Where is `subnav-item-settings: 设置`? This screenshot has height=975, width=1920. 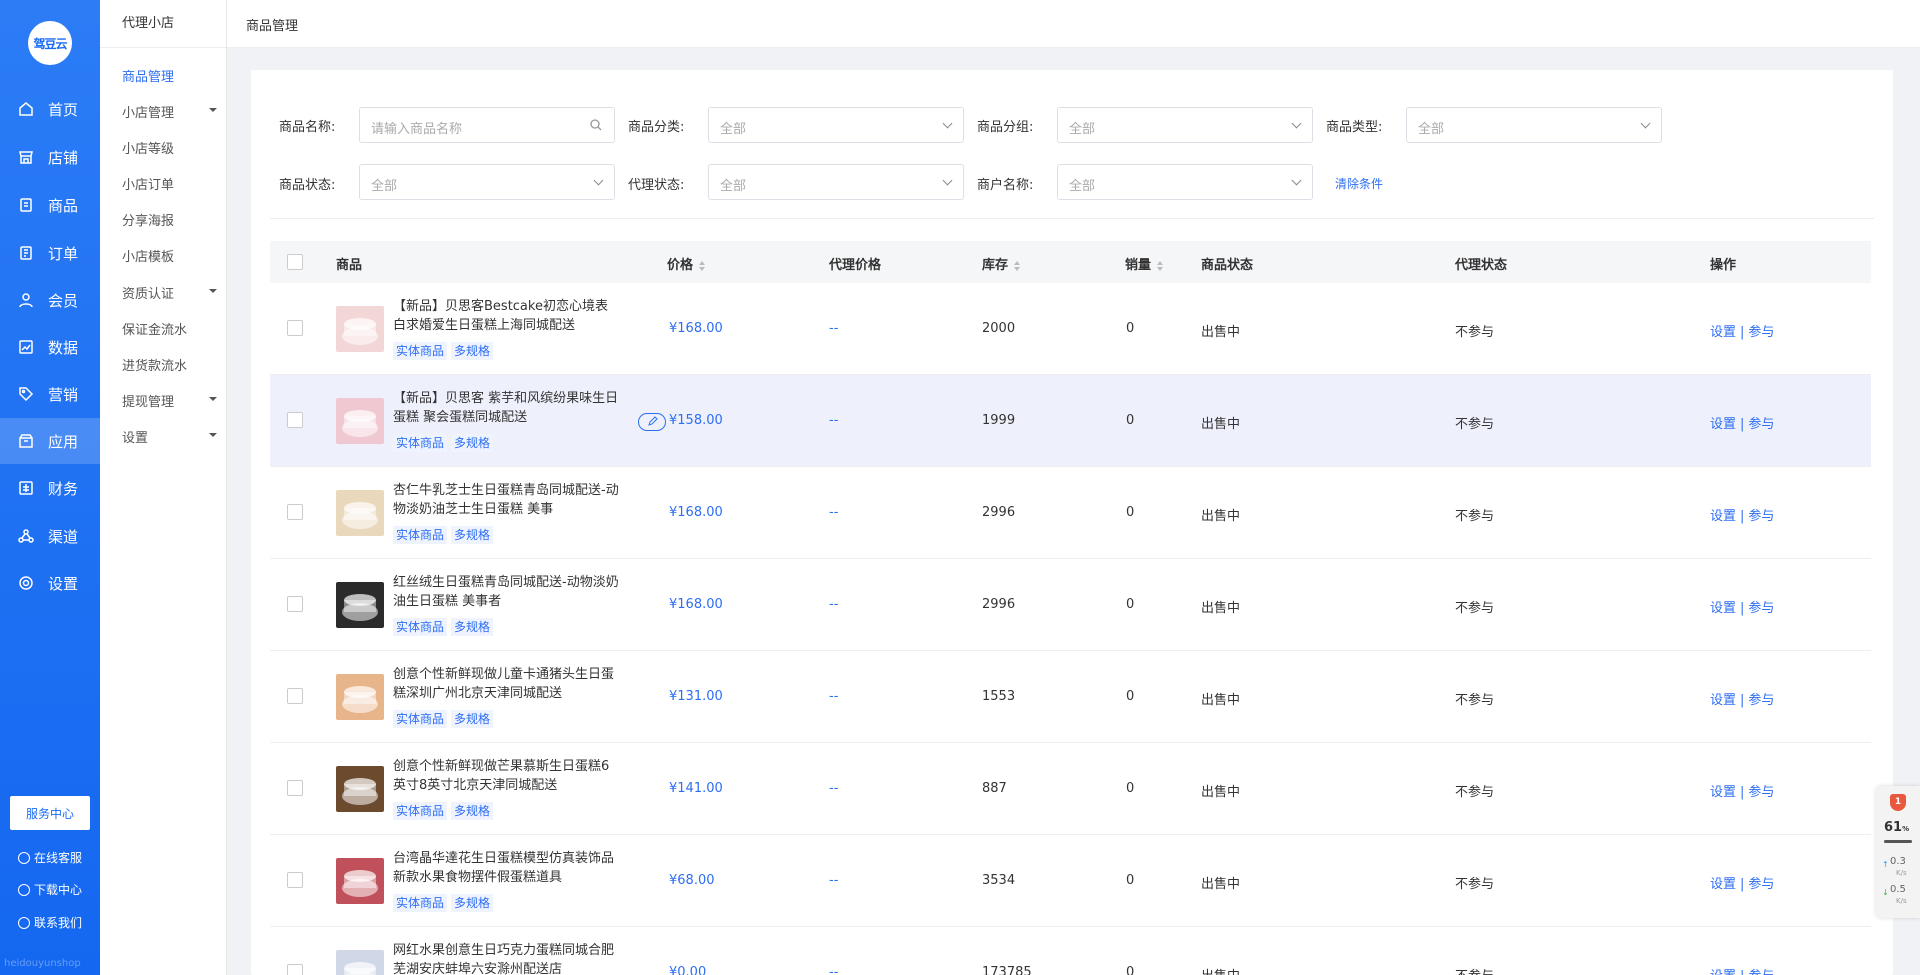 subnav-item-settings: 设置 is located at coordinates (172, 436).